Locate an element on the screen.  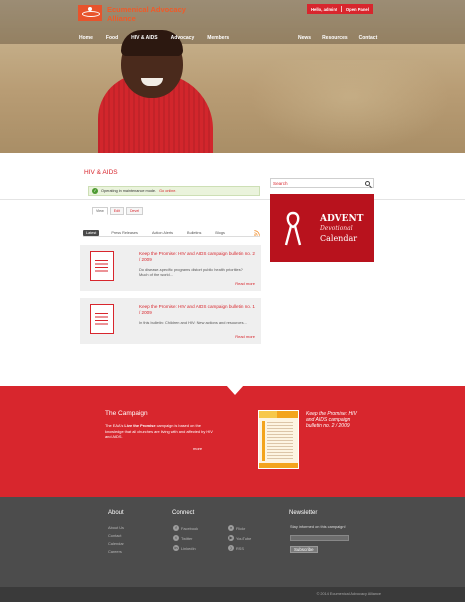
footer-bottom-bar: © 2014 Ecumenical Advocacy Alliance is located at coordinates (232, 594).